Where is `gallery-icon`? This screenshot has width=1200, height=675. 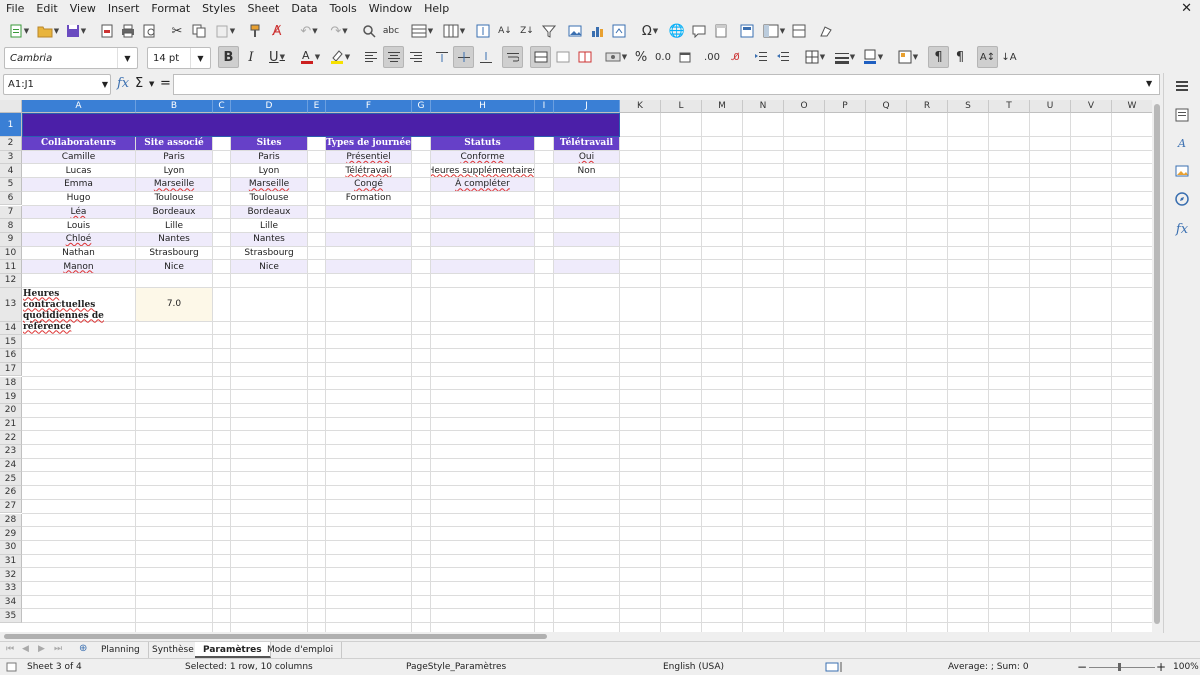
gallery-icon is located at coordinates (1182, 171).